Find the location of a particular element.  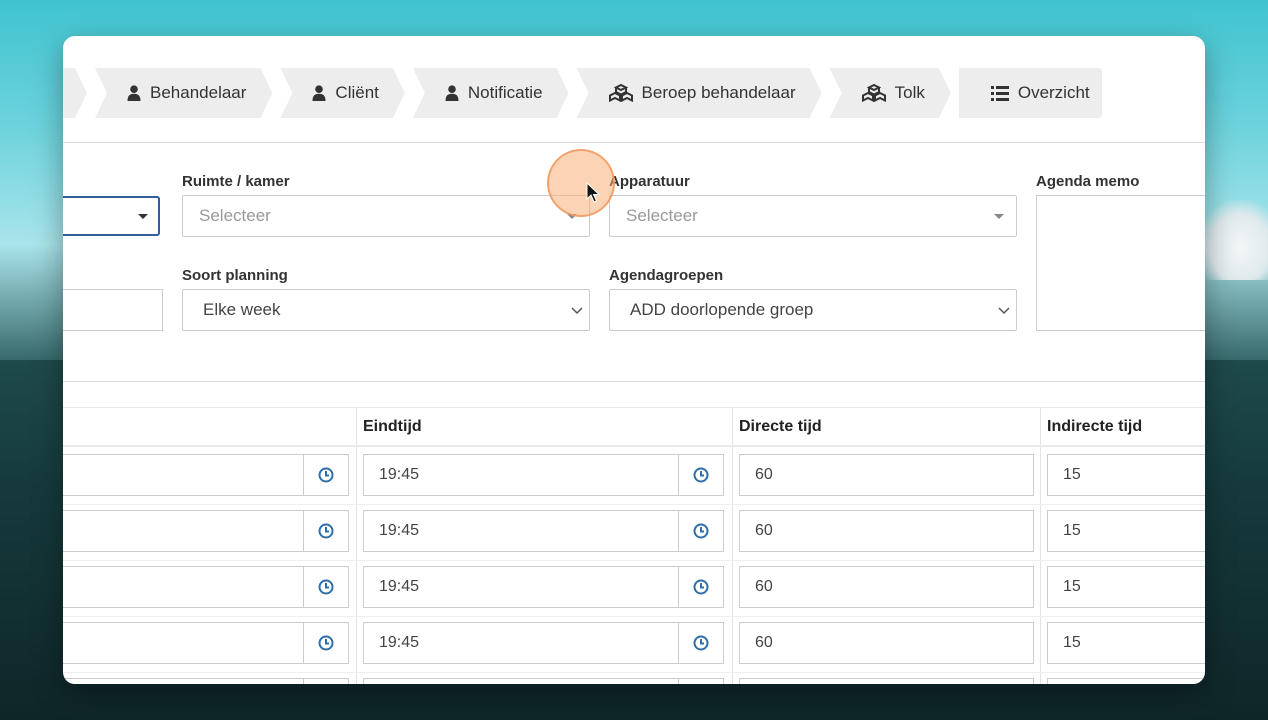

groups-label: Agendagroepen is located at coordinates (666, 275).